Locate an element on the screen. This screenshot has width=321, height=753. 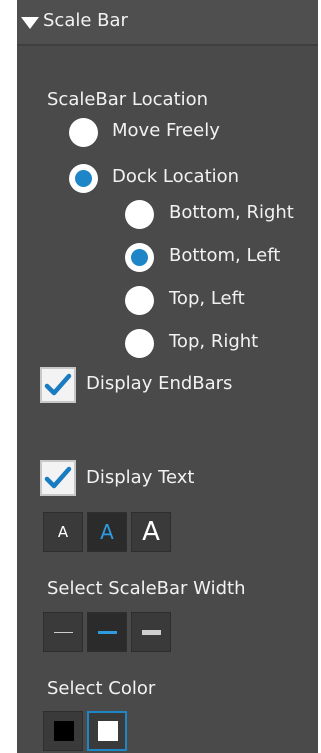
text-size-small-button: A is located at coordinates (63, 532).